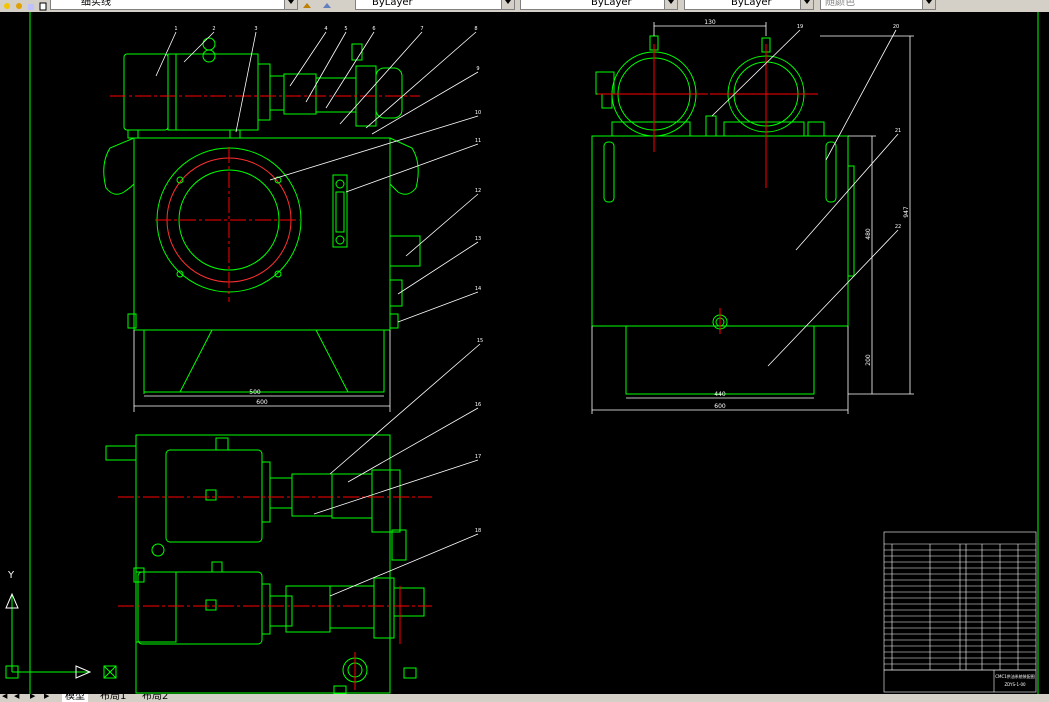 Image resolution: width=1049 pixels, height=702 pixels. What do you see at coordinates (47, 697) in the screenshot?
I see `last-tab-icon: ▶` at bounding box center [47, 697].